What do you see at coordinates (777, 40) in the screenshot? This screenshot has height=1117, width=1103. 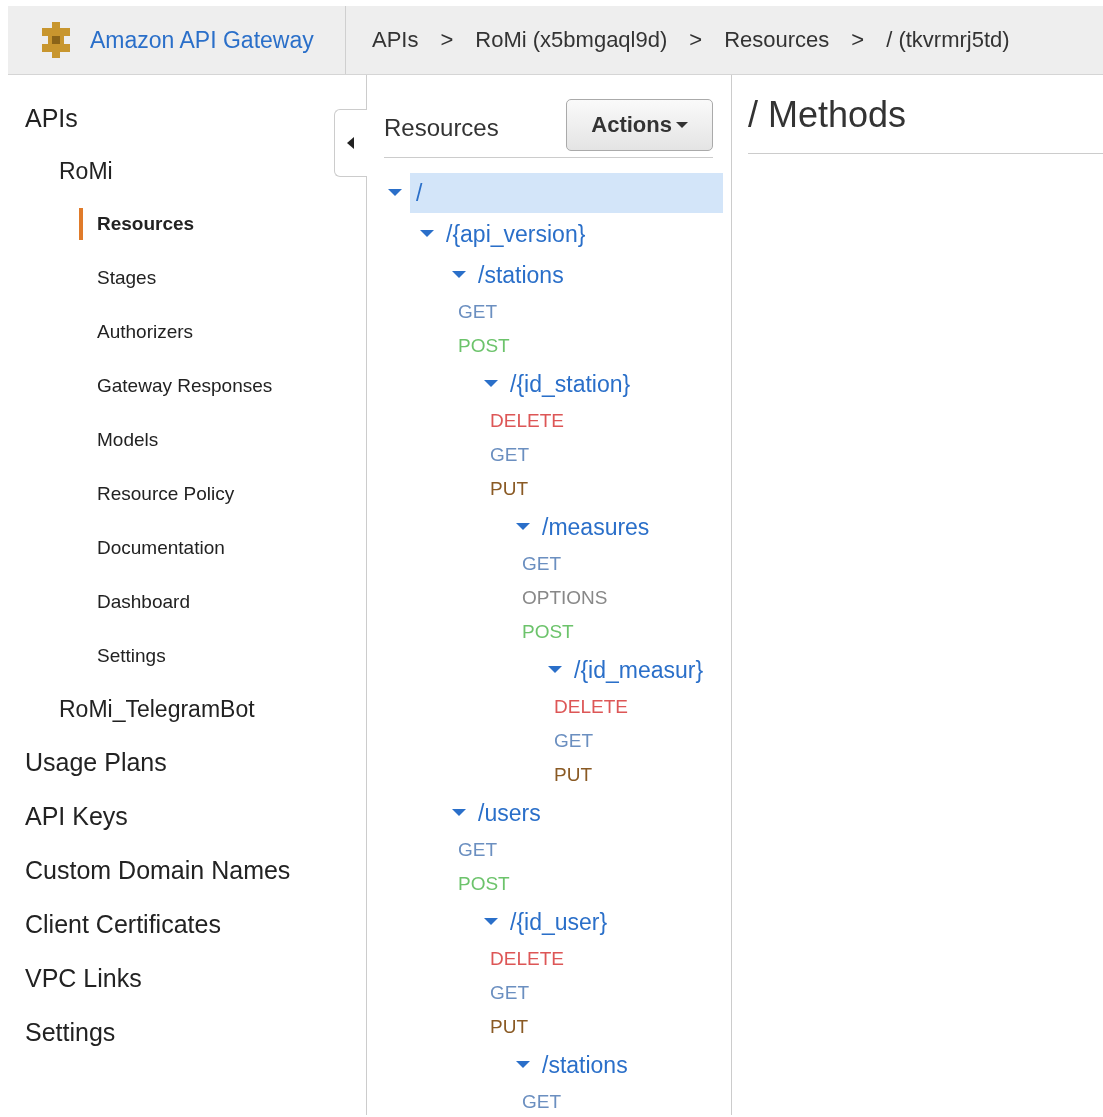 I see `breadcrumb-link: Resources` at bounding box center [777, 40].